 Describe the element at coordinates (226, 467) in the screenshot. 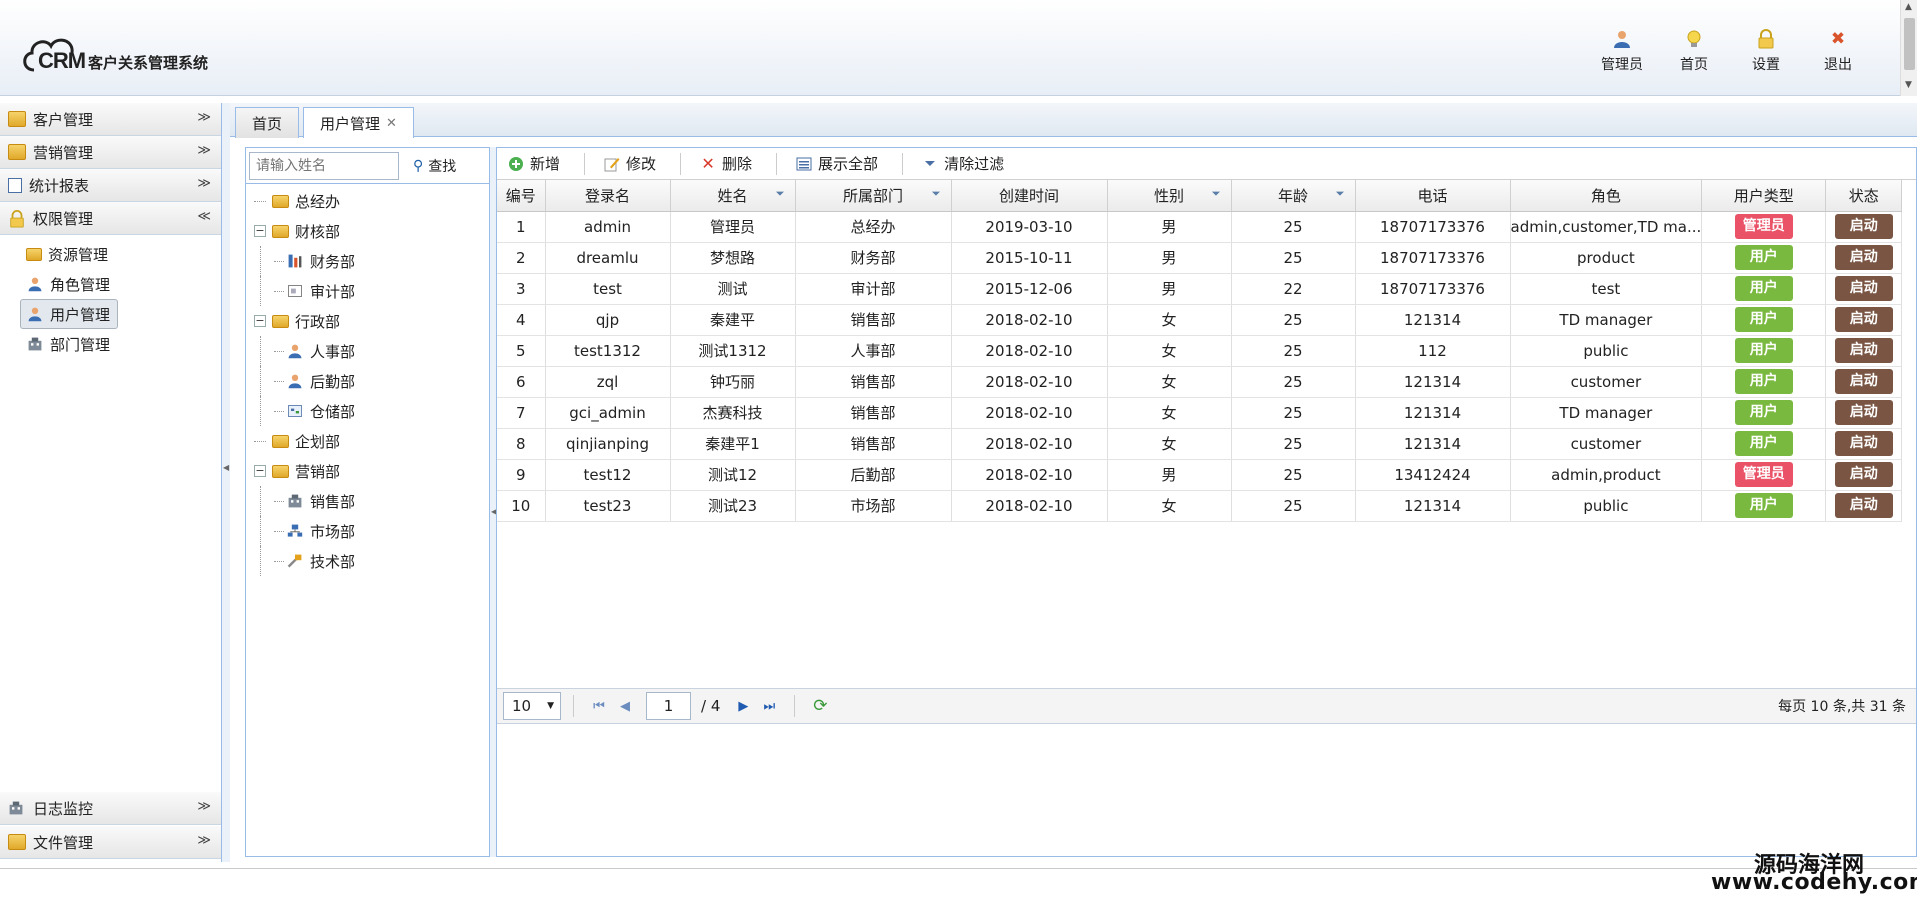

I see `collapse-left-icon: ◀` at that location.